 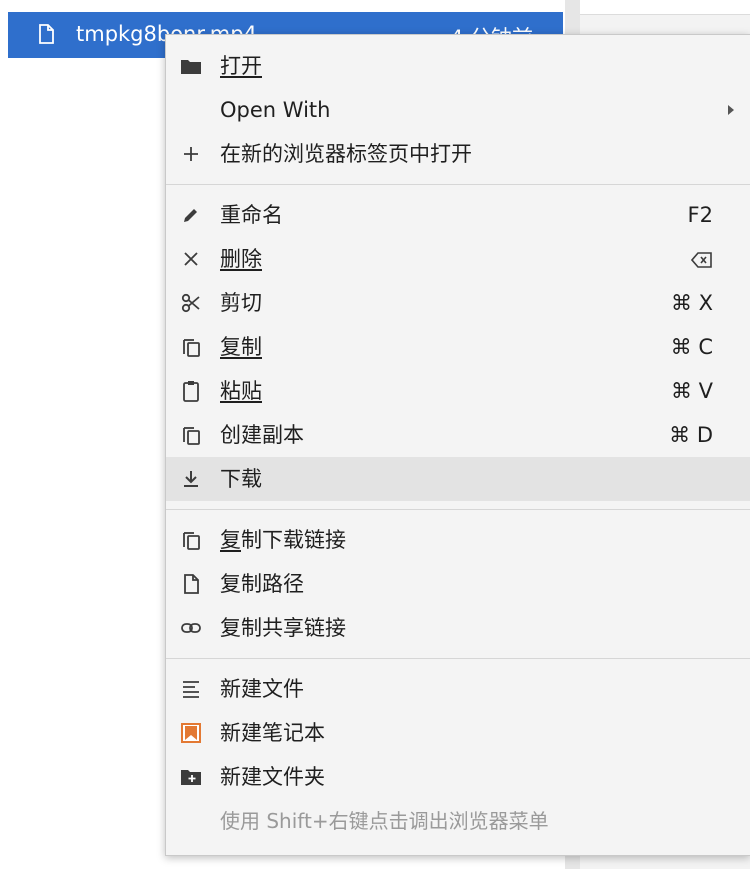 What do you see at coordinates (191, 479) in the screenshot?
I see `download-icon` at bounding box center [191, 479].